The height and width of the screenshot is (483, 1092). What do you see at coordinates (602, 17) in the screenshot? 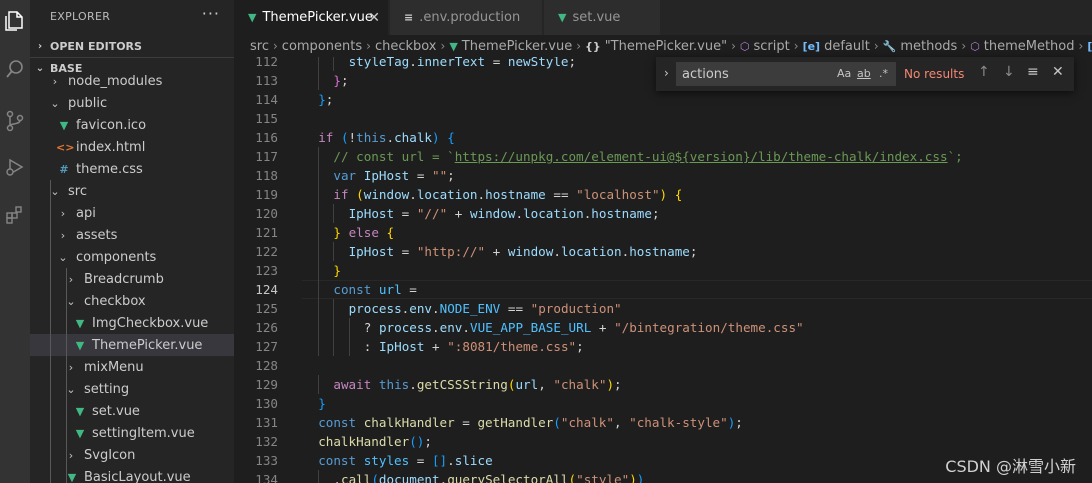
I see `tab-set-vue: ▼ set.vue` at bounding box center [602, 17].